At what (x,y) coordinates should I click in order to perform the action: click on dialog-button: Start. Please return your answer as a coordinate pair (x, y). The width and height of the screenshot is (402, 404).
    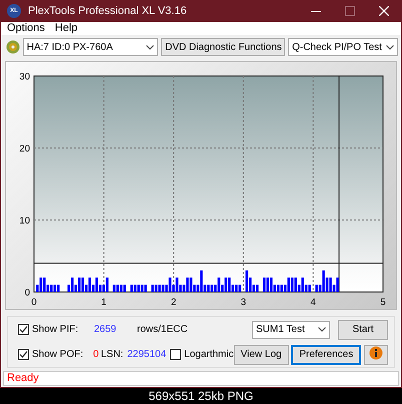
    Looking at the image, I should click on (363, 330).